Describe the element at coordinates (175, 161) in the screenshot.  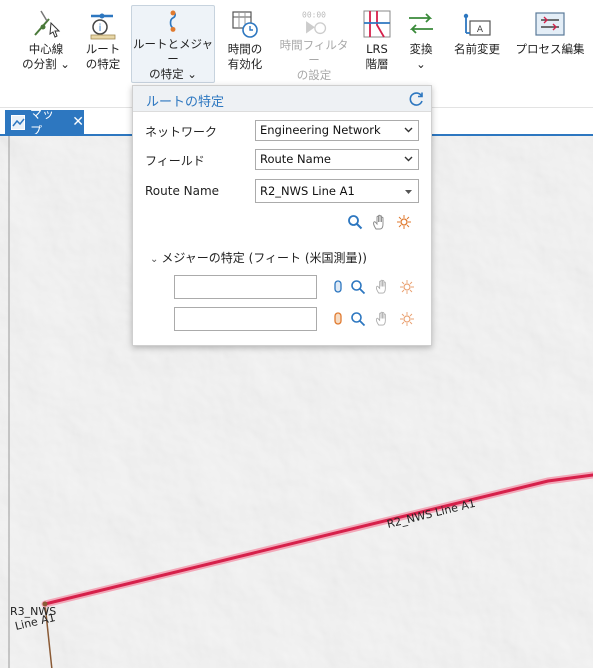
I see `field-label: フィールド` at that location.